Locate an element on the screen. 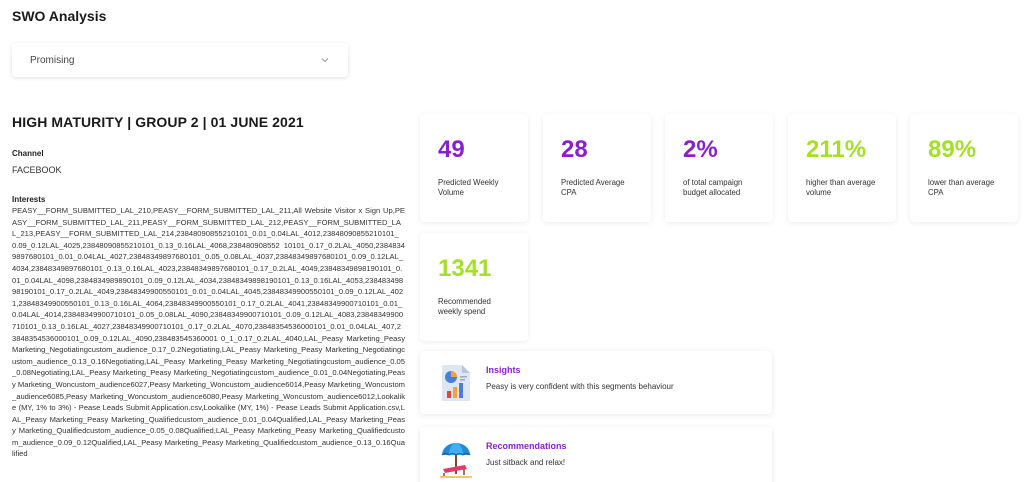 The width and height of the screenshot is (1024, 482). stat-label: lower than average CPA is located at coordinates (961, 187).